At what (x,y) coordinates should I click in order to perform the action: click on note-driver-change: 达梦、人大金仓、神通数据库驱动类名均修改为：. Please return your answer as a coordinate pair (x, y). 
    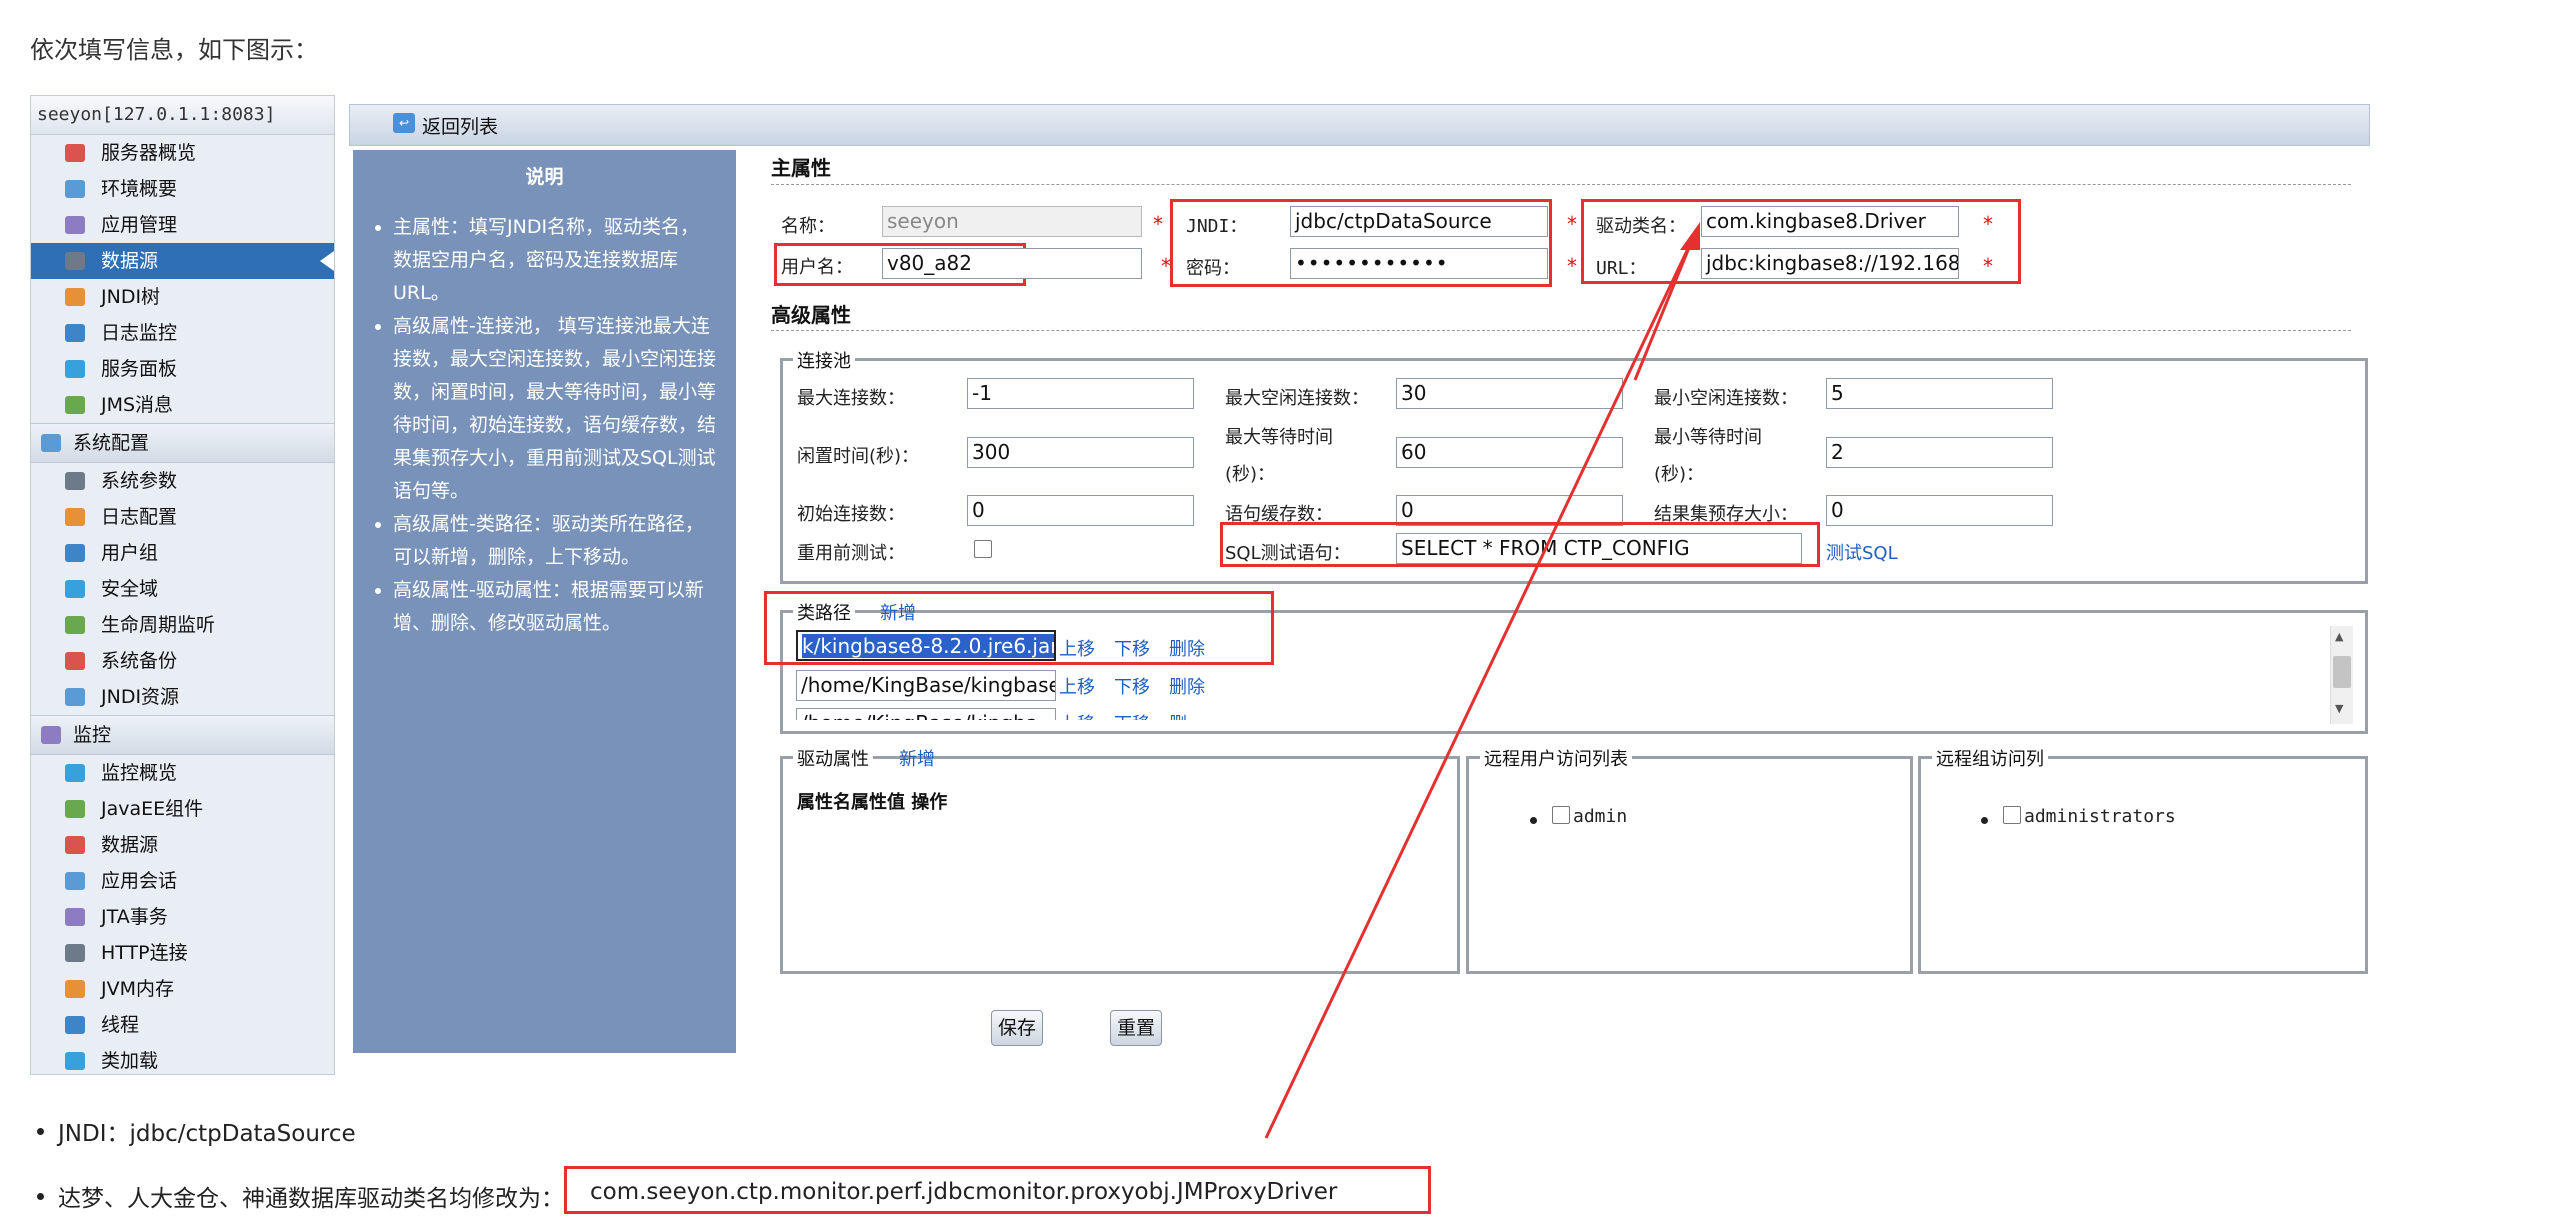
    Looking at the image, I should click on (311, 1199).